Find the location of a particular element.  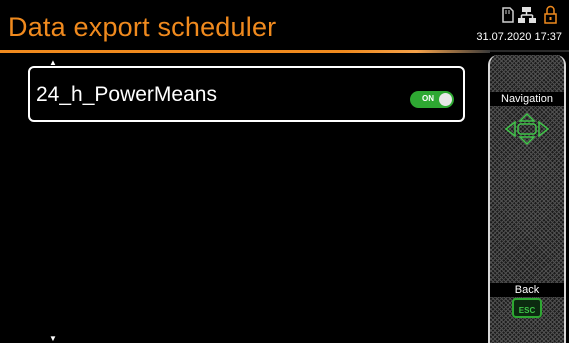

network-icon is located at coordinates (527, 15).